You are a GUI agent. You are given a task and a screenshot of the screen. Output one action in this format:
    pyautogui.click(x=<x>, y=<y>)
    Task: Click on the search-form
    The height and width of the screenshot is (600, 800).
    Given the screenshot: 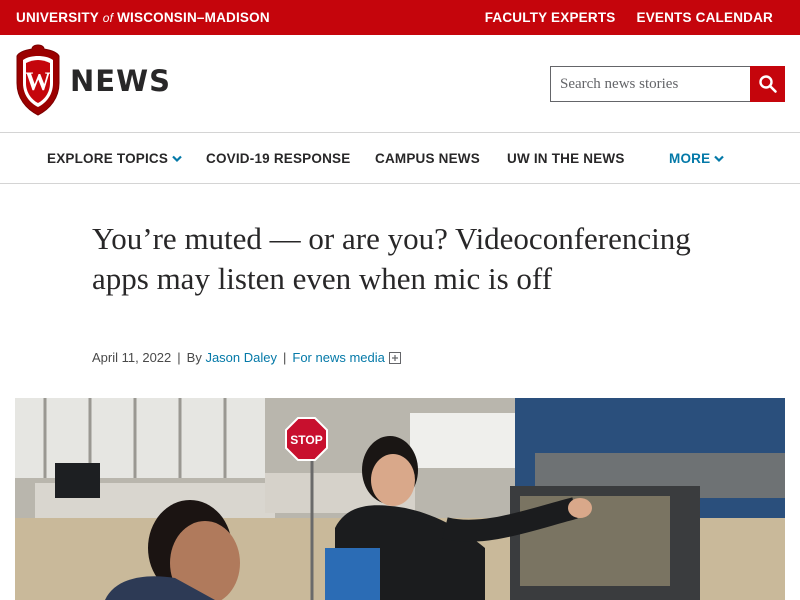 What is the action you would take?
    pyautogui.click(x=667, y=84)
    